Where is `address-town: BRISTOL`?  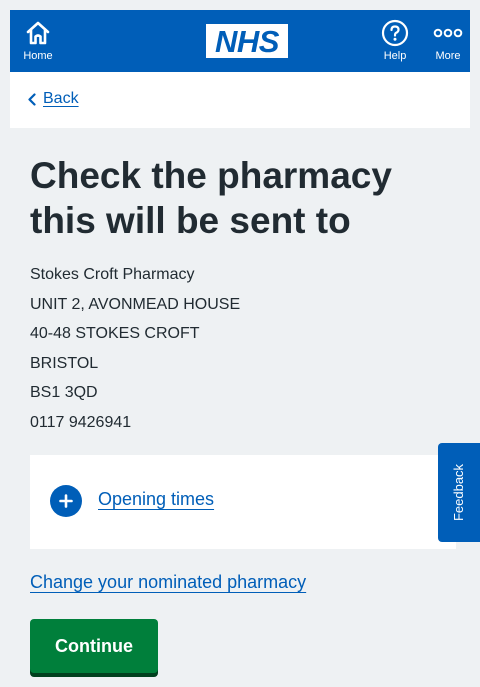
address-town: BRISTOL is located at coordinates (64, 363).